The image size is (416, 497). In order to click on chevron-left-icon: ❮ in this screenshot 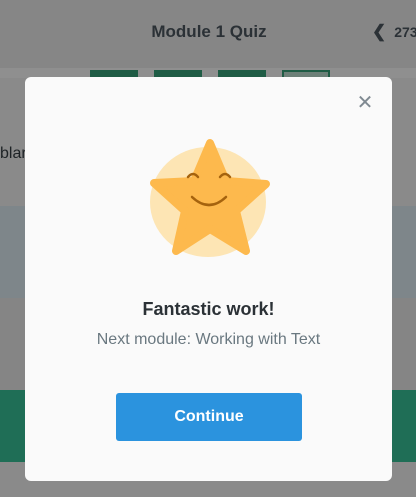, I will do `click(379, 31)`.